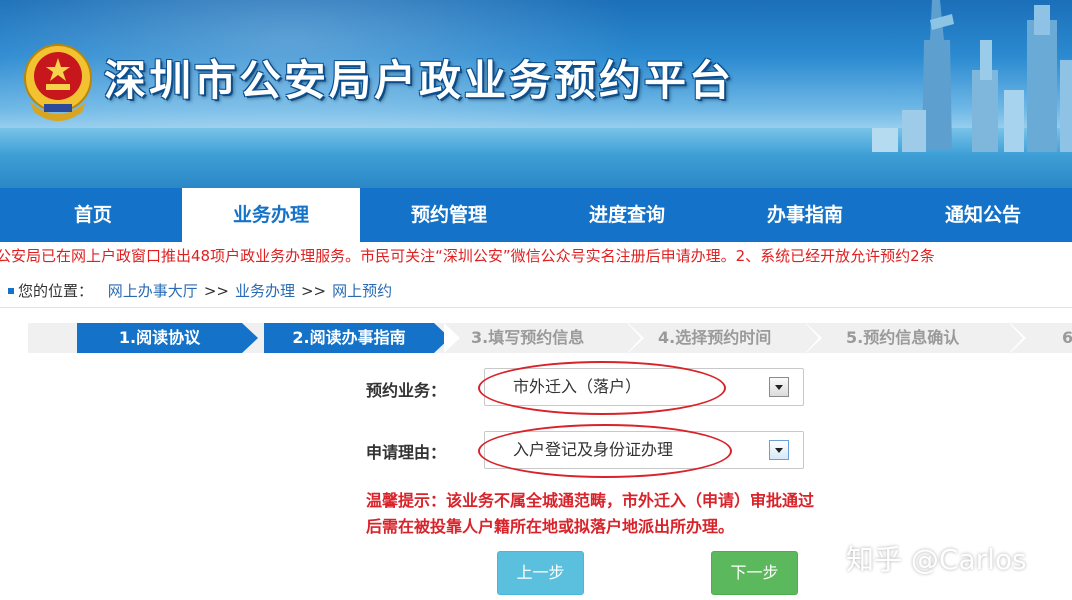  Describe the element at coordinates (577, 386) in the screenshot. I see `business-select-value: 市外迁入（落户）` at that location.